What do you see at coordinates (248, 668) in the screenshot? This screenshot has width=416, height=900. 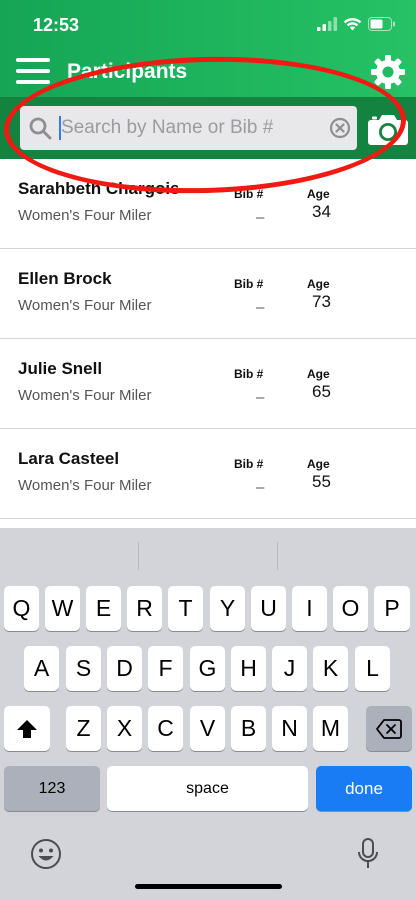 I see `key-h: H` at bounding box center [248, 668].